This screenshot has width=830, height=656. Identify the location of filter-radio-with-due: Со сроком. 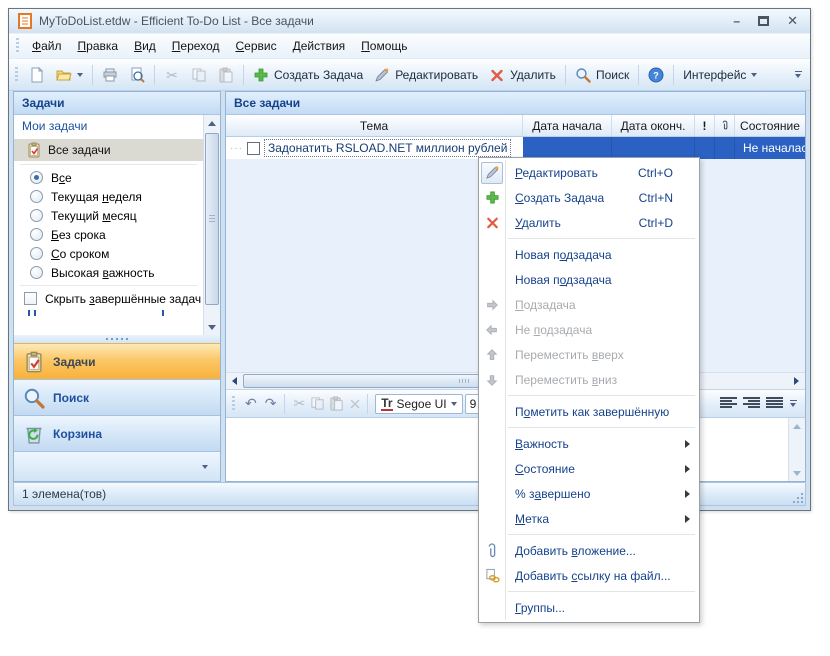
(108, 253).